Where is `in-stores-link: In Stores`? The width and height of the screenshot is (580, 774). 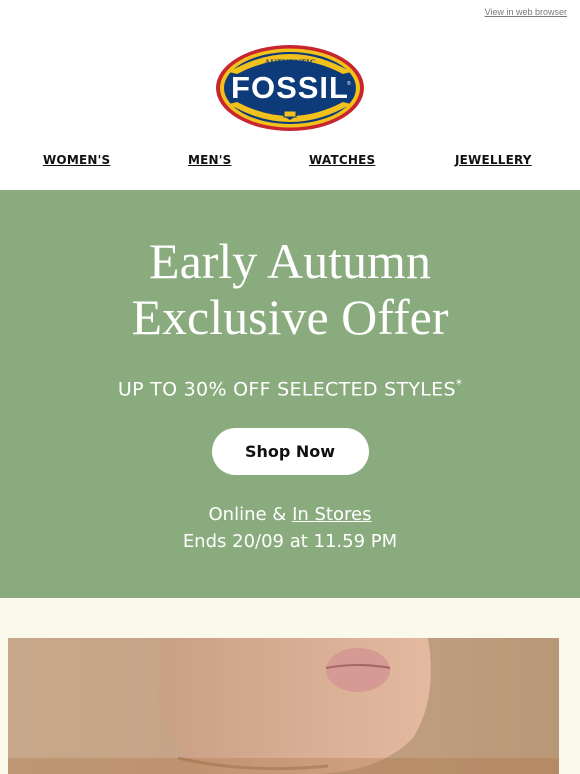
in-stores-link: In Stores is located at coordinates (331, 514).